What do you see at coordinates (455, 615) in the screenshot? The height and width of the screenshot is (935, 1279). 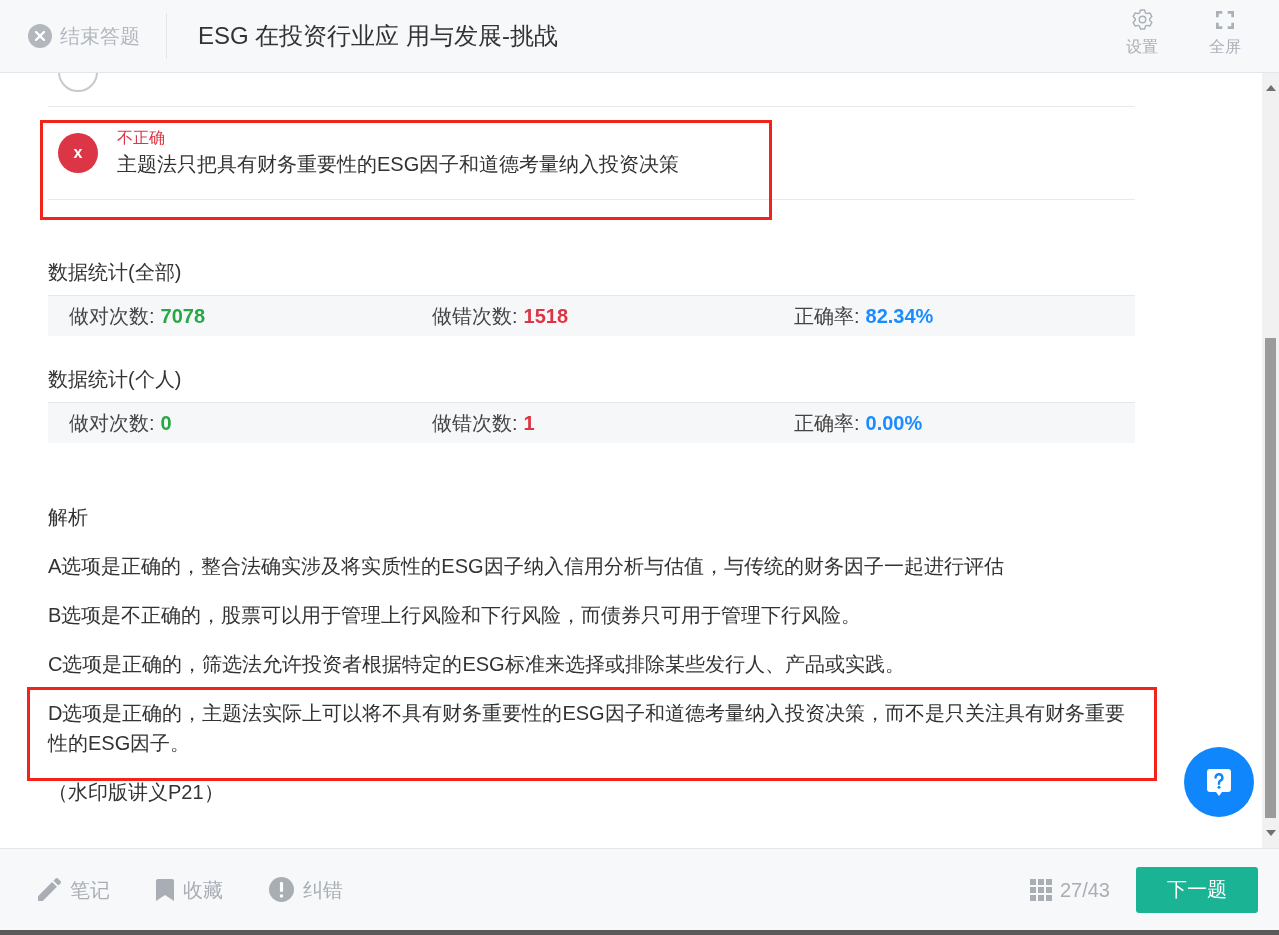 I see `analysis-paragraph: B选项是不正确的，股票可以用于管理上行风险和下行风险，而债券只可用于管理下行风险。` at bounding box center [455, 615].